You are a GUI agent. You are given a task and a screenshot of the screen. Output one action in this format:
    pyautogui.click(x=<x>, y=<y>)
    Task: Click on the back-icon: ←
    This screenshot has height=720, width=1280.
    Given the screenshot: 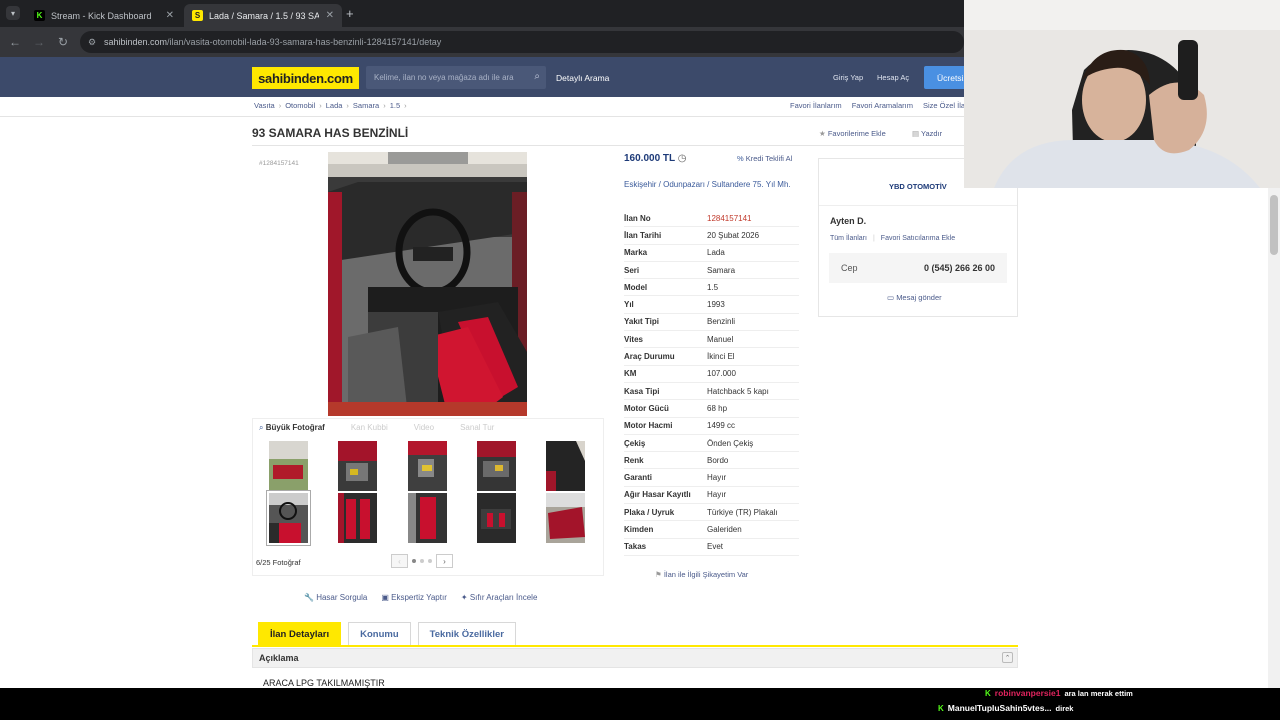 What is the action you would take?
    pyautogui.click(x=15, y=42)
    